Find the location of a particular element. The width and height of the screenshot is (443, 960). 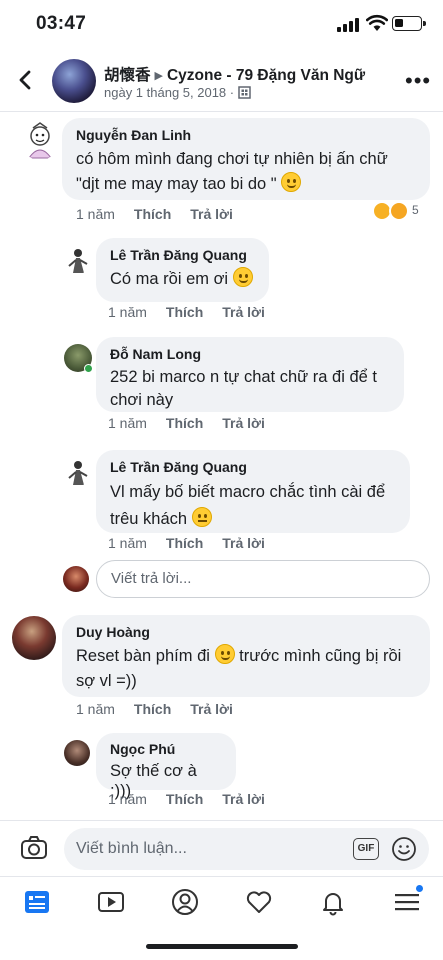

dating-heart-icon is located at coordinates (259, 902).